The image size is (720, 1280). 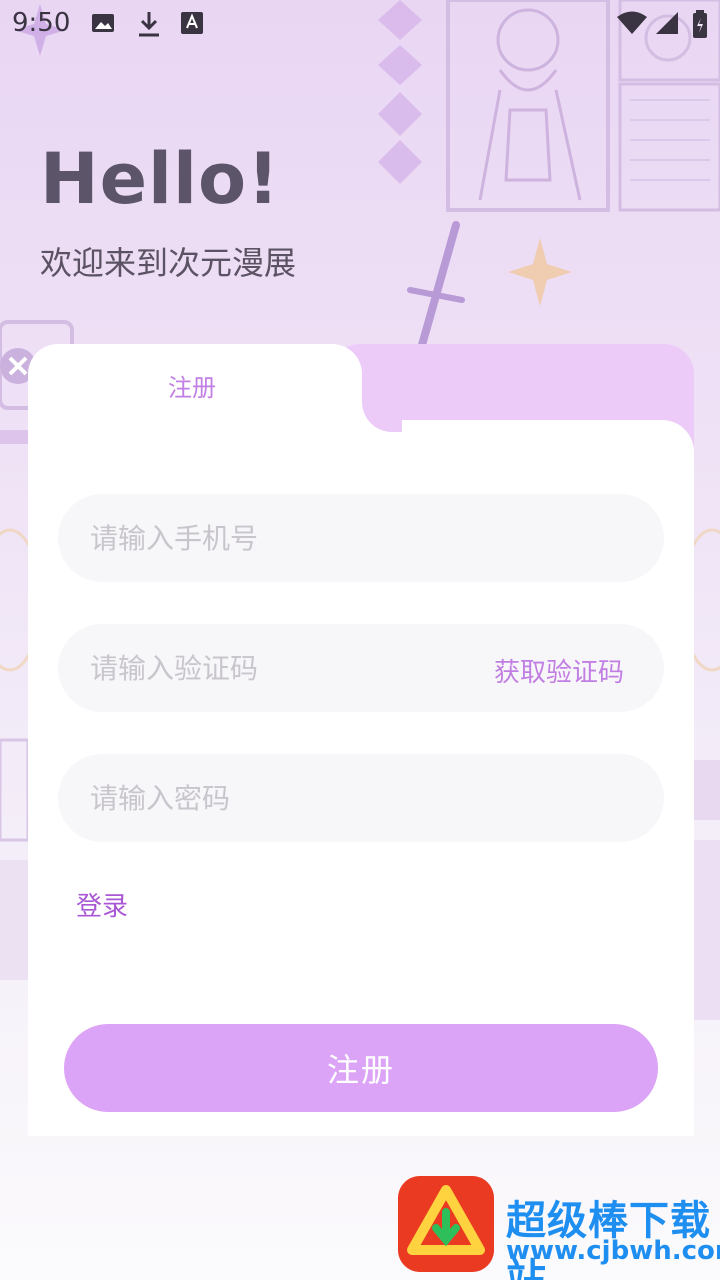 I want to click on status-time: 9:50, so click(x=41, y=23).